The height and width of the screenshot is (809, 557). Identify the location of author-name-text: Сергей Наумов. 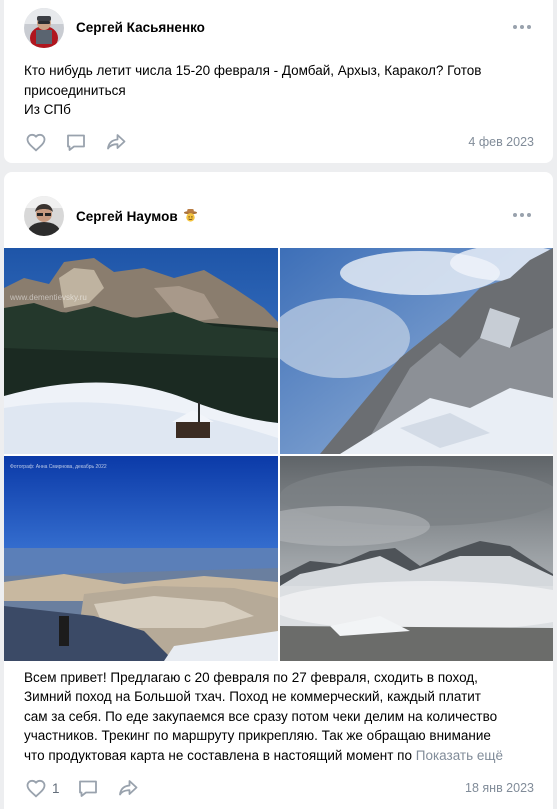
(127, 216).